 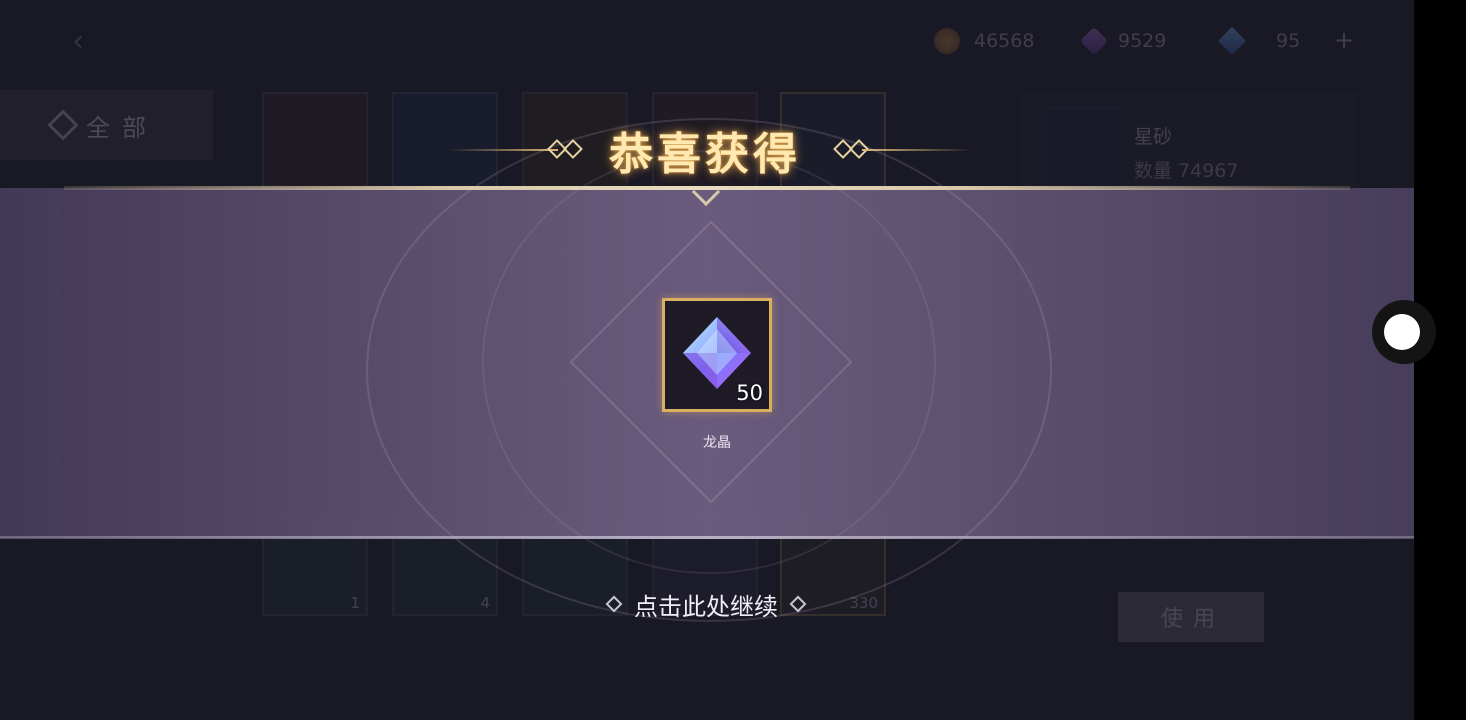 What do you see at coordinates (798, 604) in the screenshot?
I see `continue-diamond-right-icon` at bounding box center [798, 604].